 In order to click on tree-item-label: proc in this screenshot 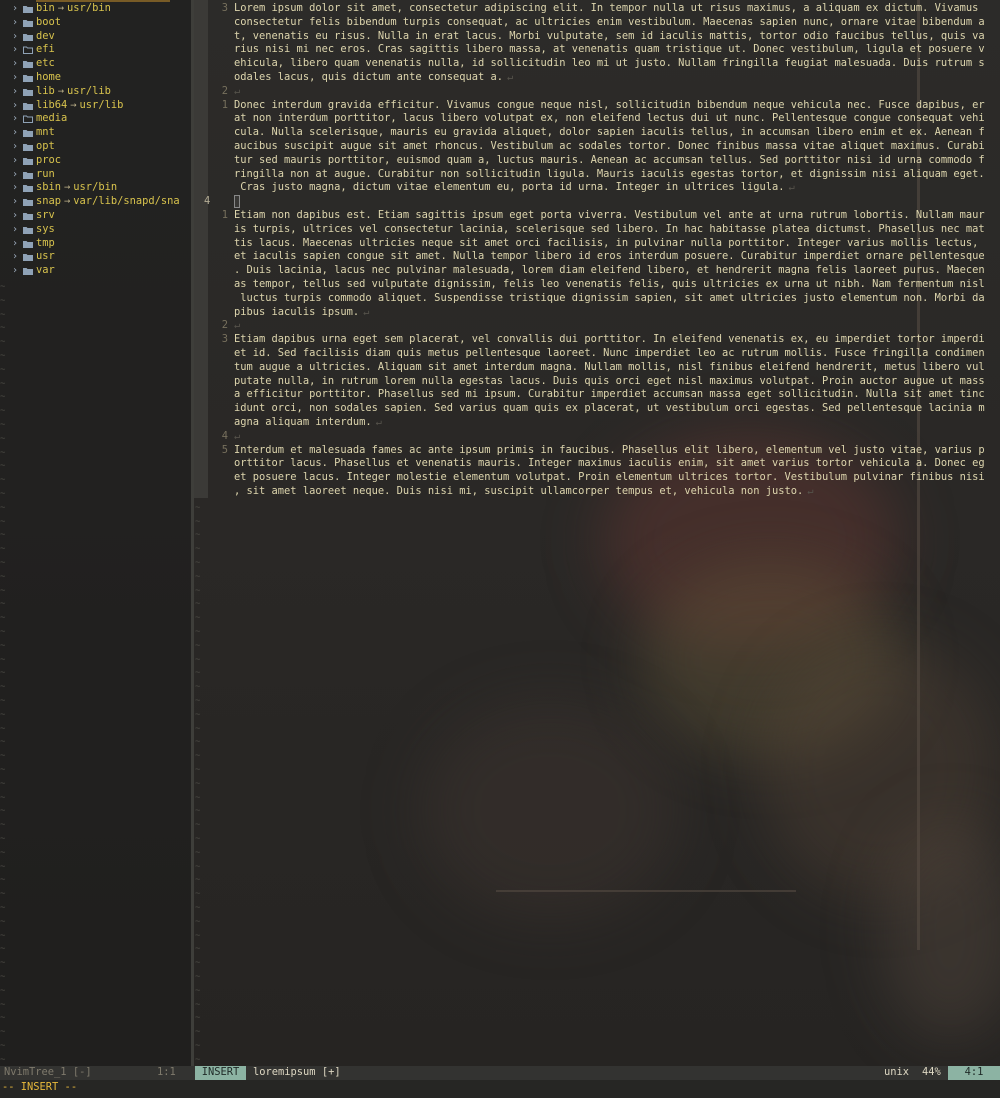, I will do `click(49, 159)`.